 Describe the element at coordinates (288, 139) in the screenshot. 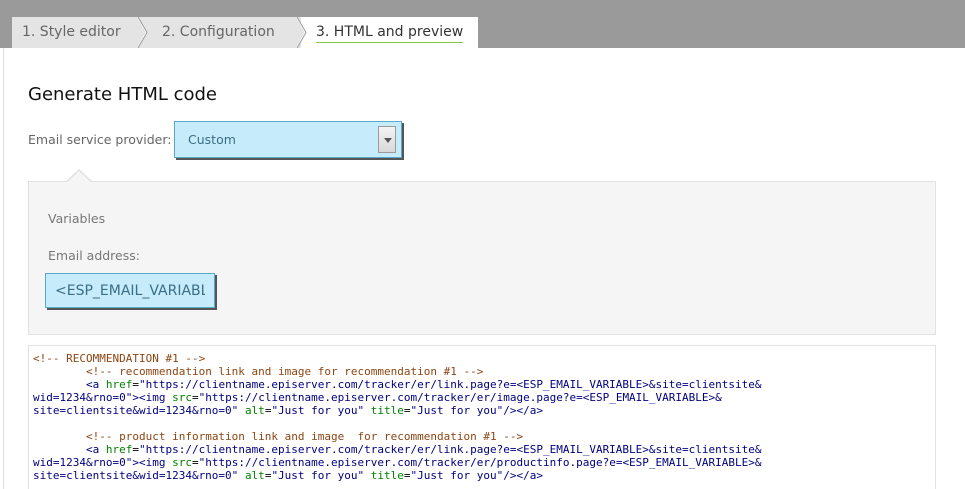

I see `esp-select: Custom` at that location.